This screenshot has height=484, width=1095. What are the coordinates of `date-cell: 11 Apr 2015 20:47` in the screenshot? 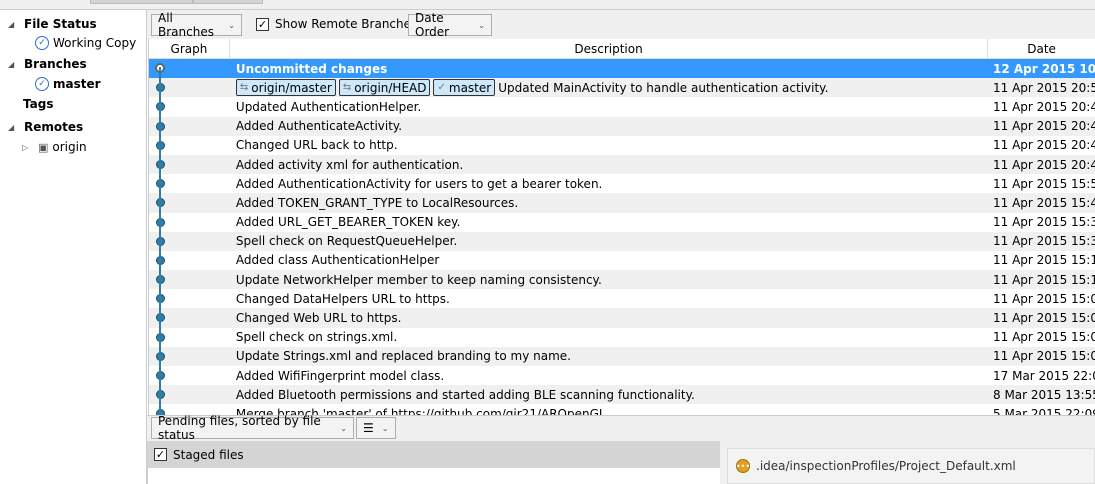 It's located at (1044, 164).